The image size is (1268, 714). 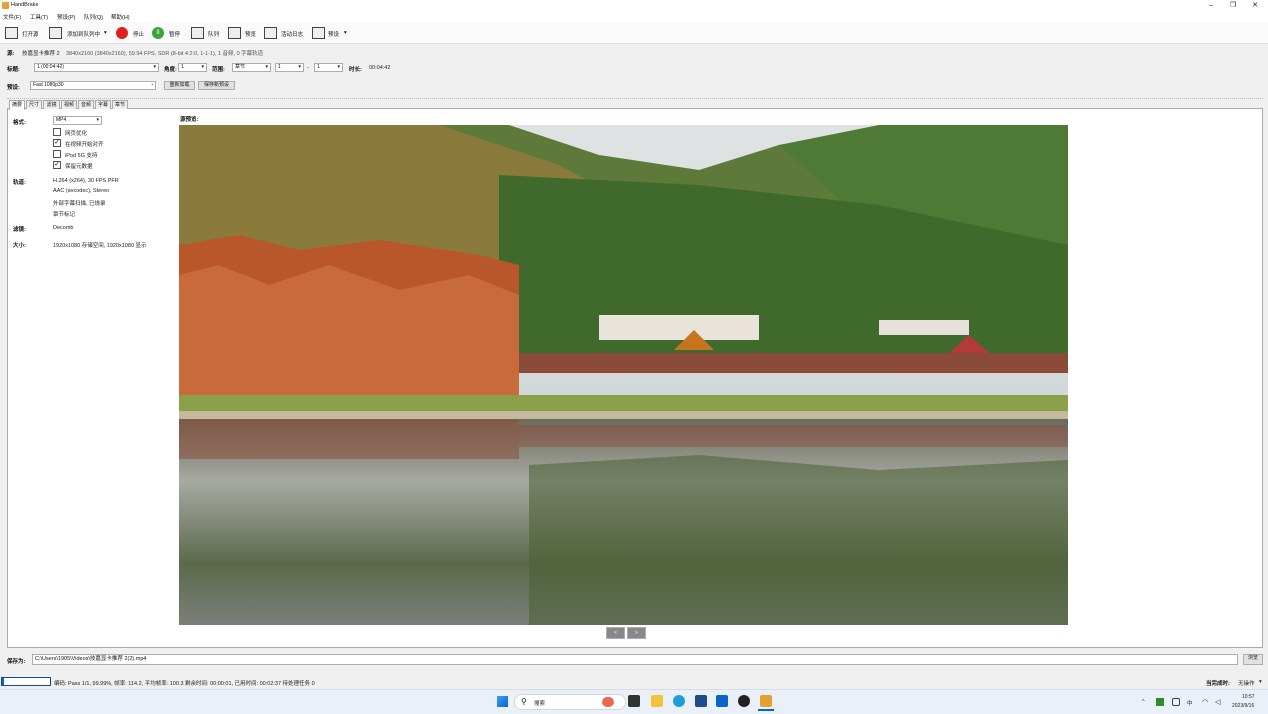 What do you see at coordinates (1248, 697) in the screenshot?
I see `clock-time: 10:57` at bounding box center [1248, 697].